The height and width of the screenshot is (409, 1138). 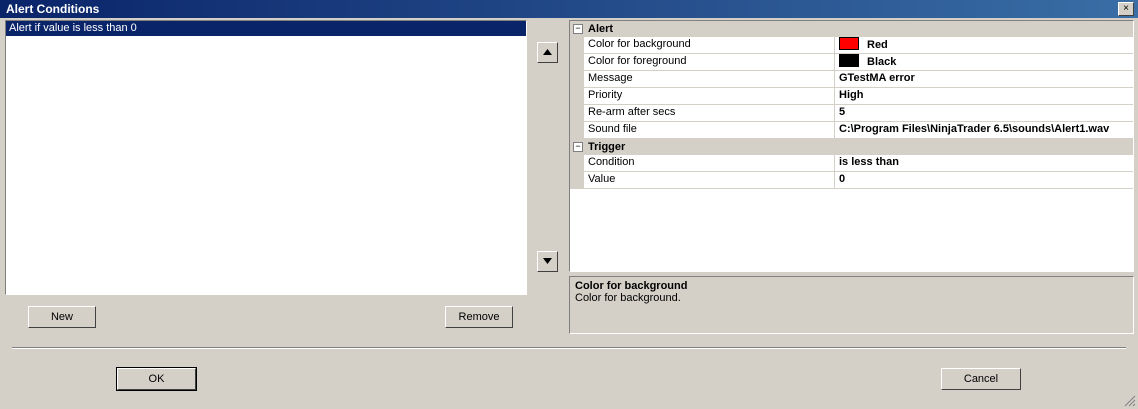 I want to click on category-label: Trigger, so click(x=607, y=147).